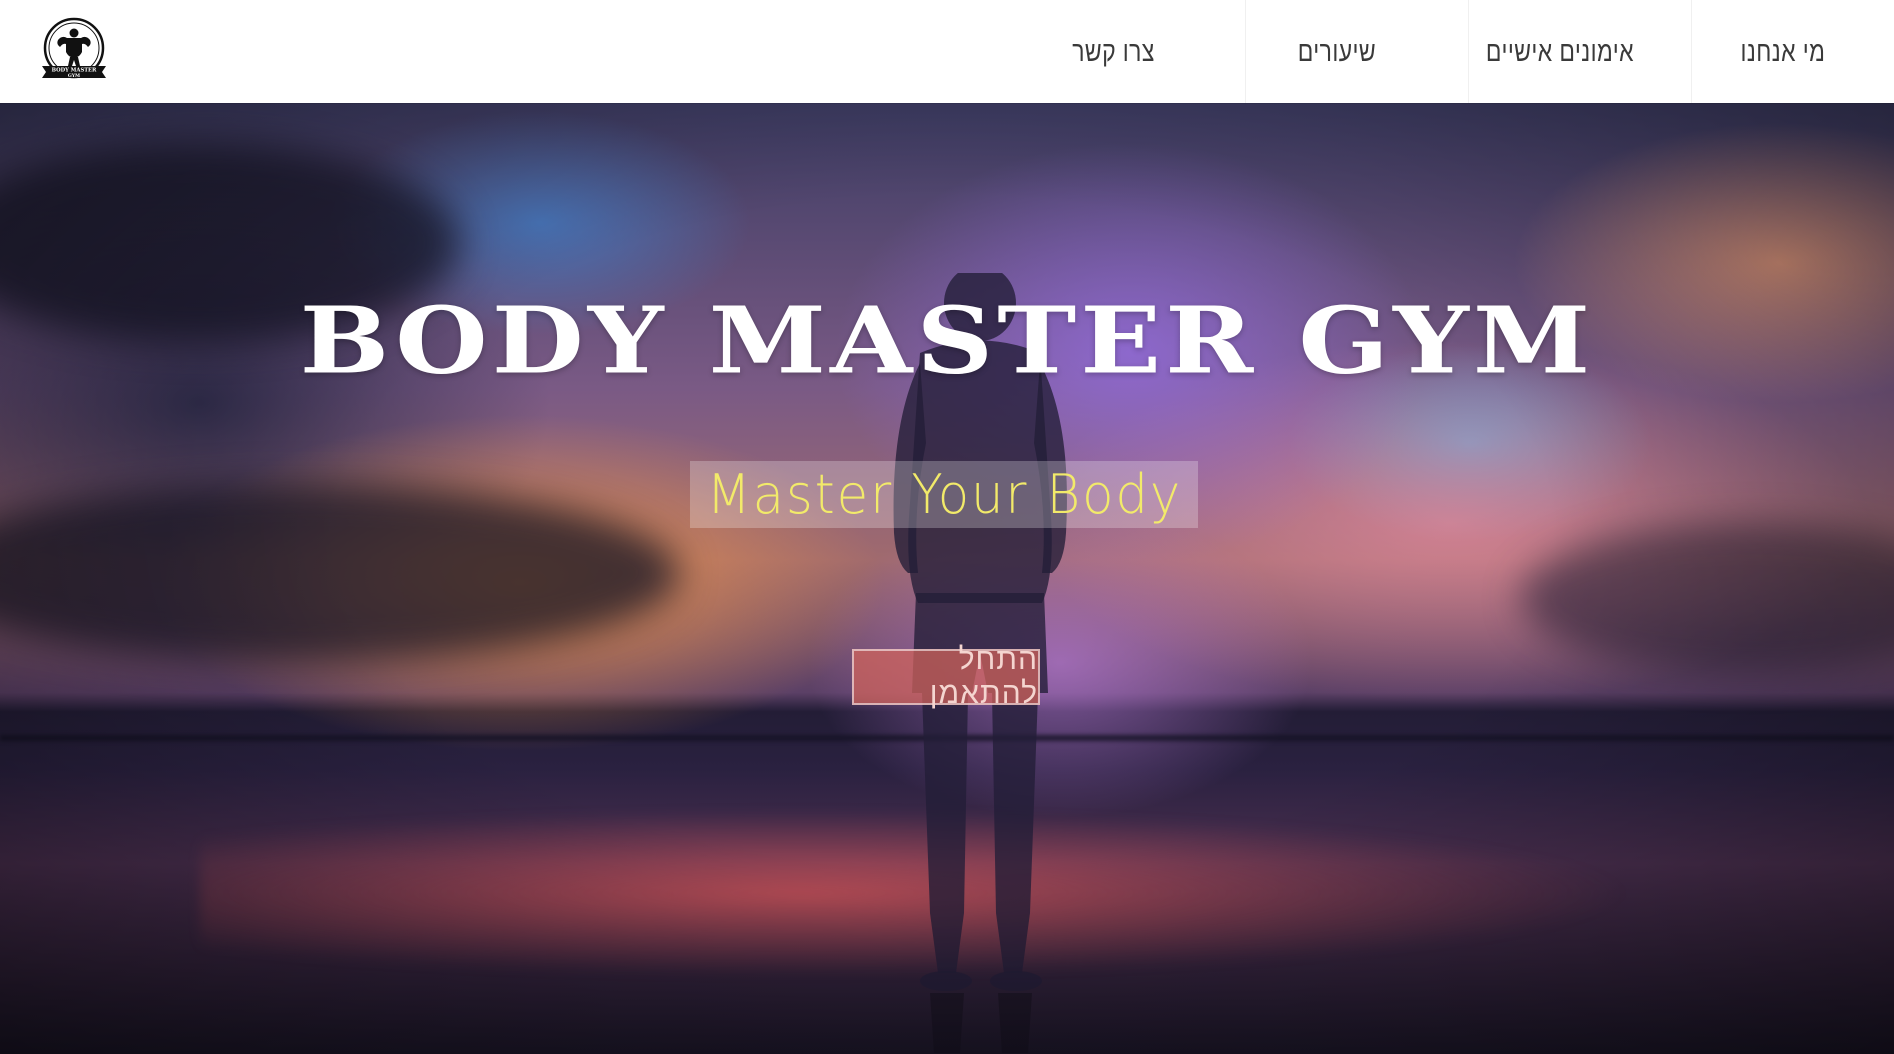 The width and height of the screenshot is (1894, 1054). Describe the element at coordinates (1559, 51) in the screenshot. I see `nav-item-personal-training: אימונים אישיים` at that location.